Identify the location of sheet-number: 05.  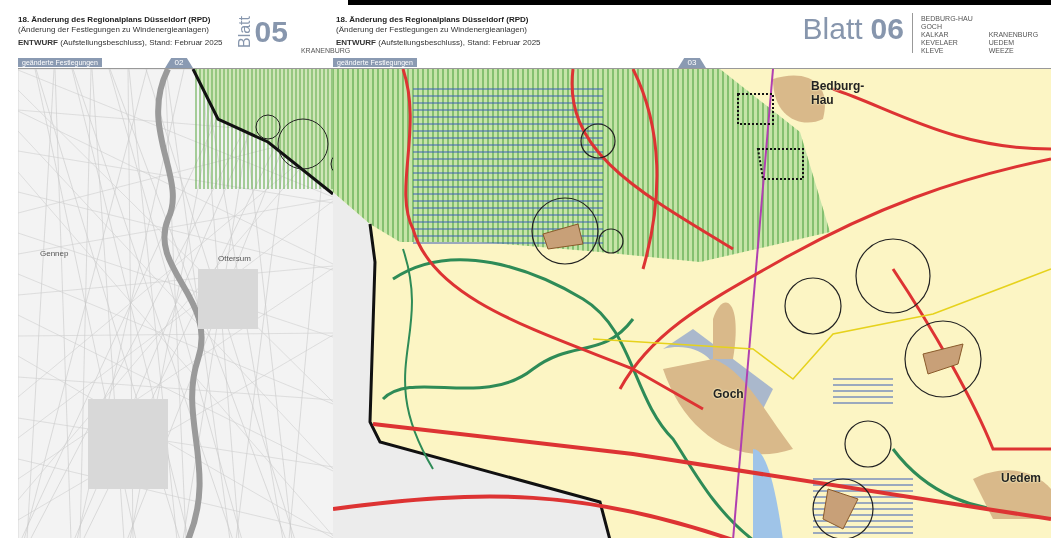
(271, 32).